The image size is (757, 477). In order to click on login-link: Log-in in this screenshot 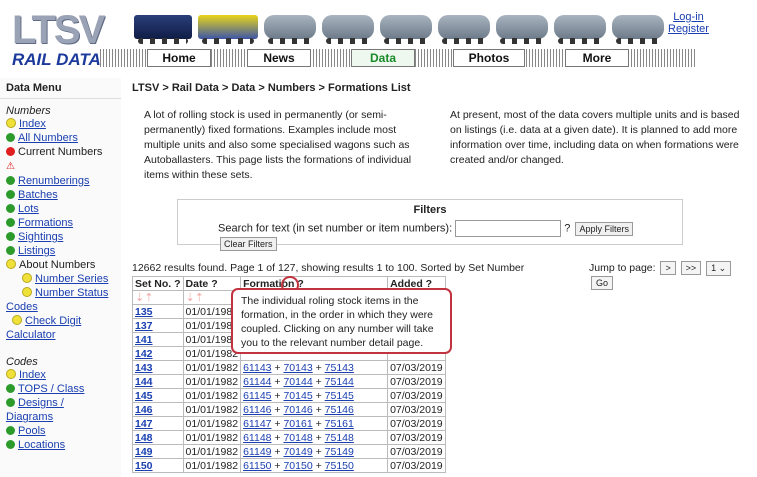, I will do `click(688, 17)`.